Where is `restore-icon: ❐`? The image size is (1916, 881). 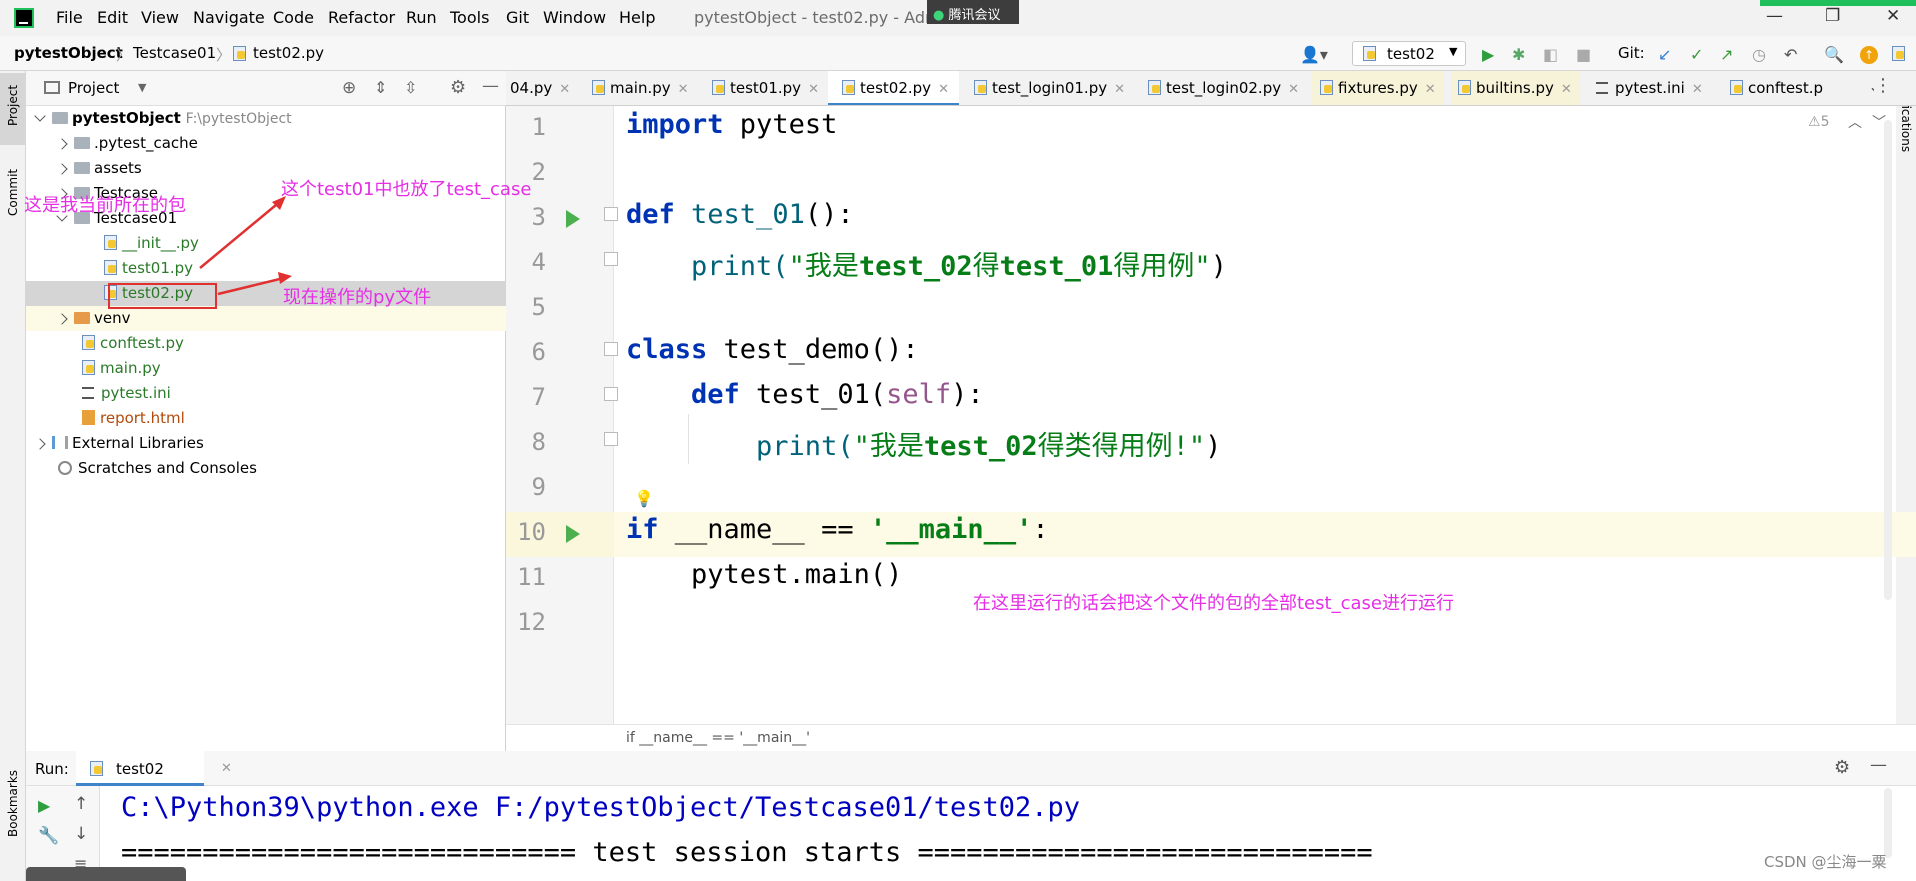
restore-icon: ❐ is located at coordinates (1832, 16).